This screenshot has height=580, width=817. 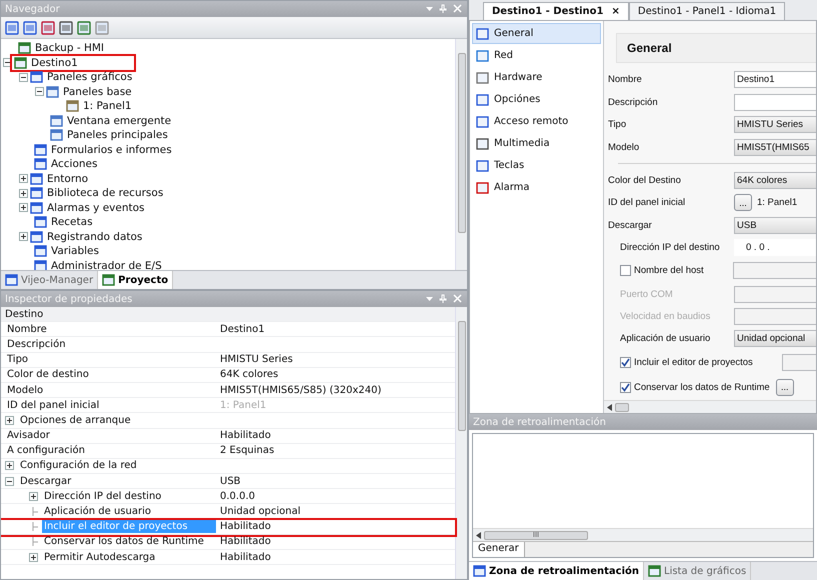 I want to click on ip-field: 0 . 0 ., so click(x=775, y=247).